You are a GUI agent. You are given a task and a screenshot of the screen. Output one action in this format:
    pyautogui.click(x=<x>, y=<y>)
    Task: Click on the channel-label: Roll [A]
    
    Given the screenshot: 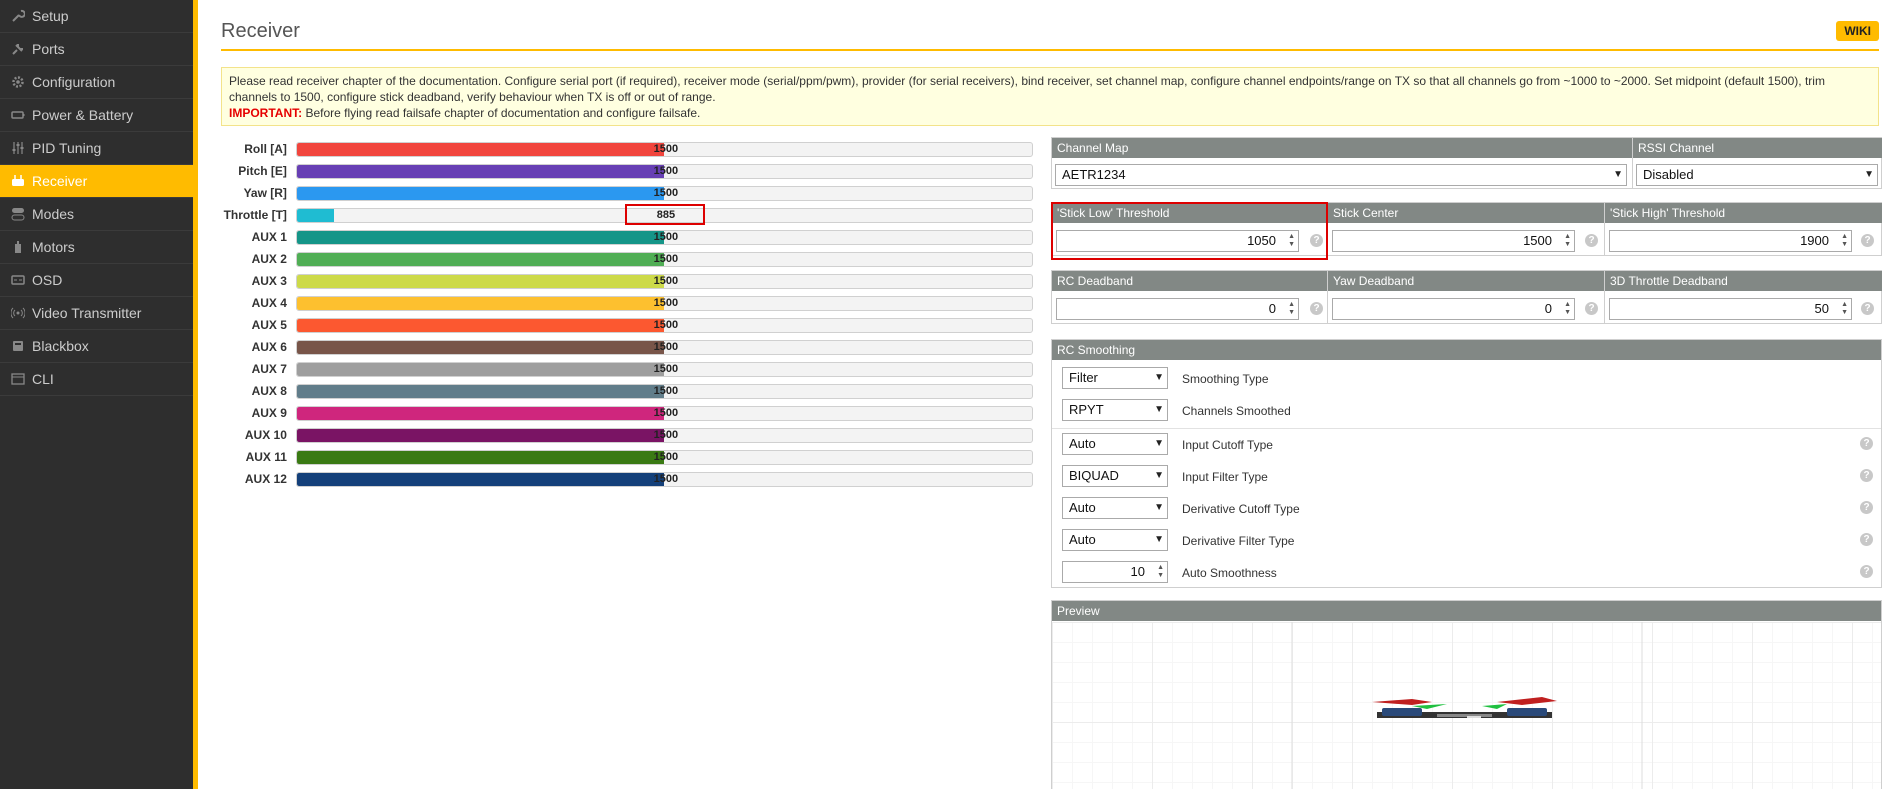 What is the action you would take?
    pyautogui.click(x=265, y=149)
    